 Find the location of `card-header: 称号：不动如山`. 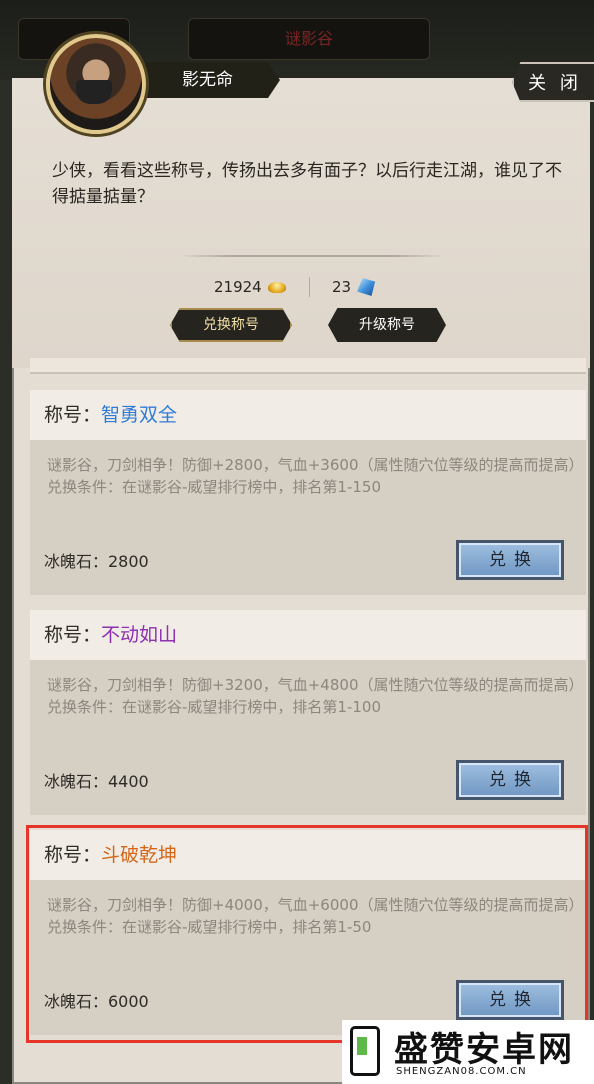

card-header: 称号：不动如山 is located at coordinates (308, 635).